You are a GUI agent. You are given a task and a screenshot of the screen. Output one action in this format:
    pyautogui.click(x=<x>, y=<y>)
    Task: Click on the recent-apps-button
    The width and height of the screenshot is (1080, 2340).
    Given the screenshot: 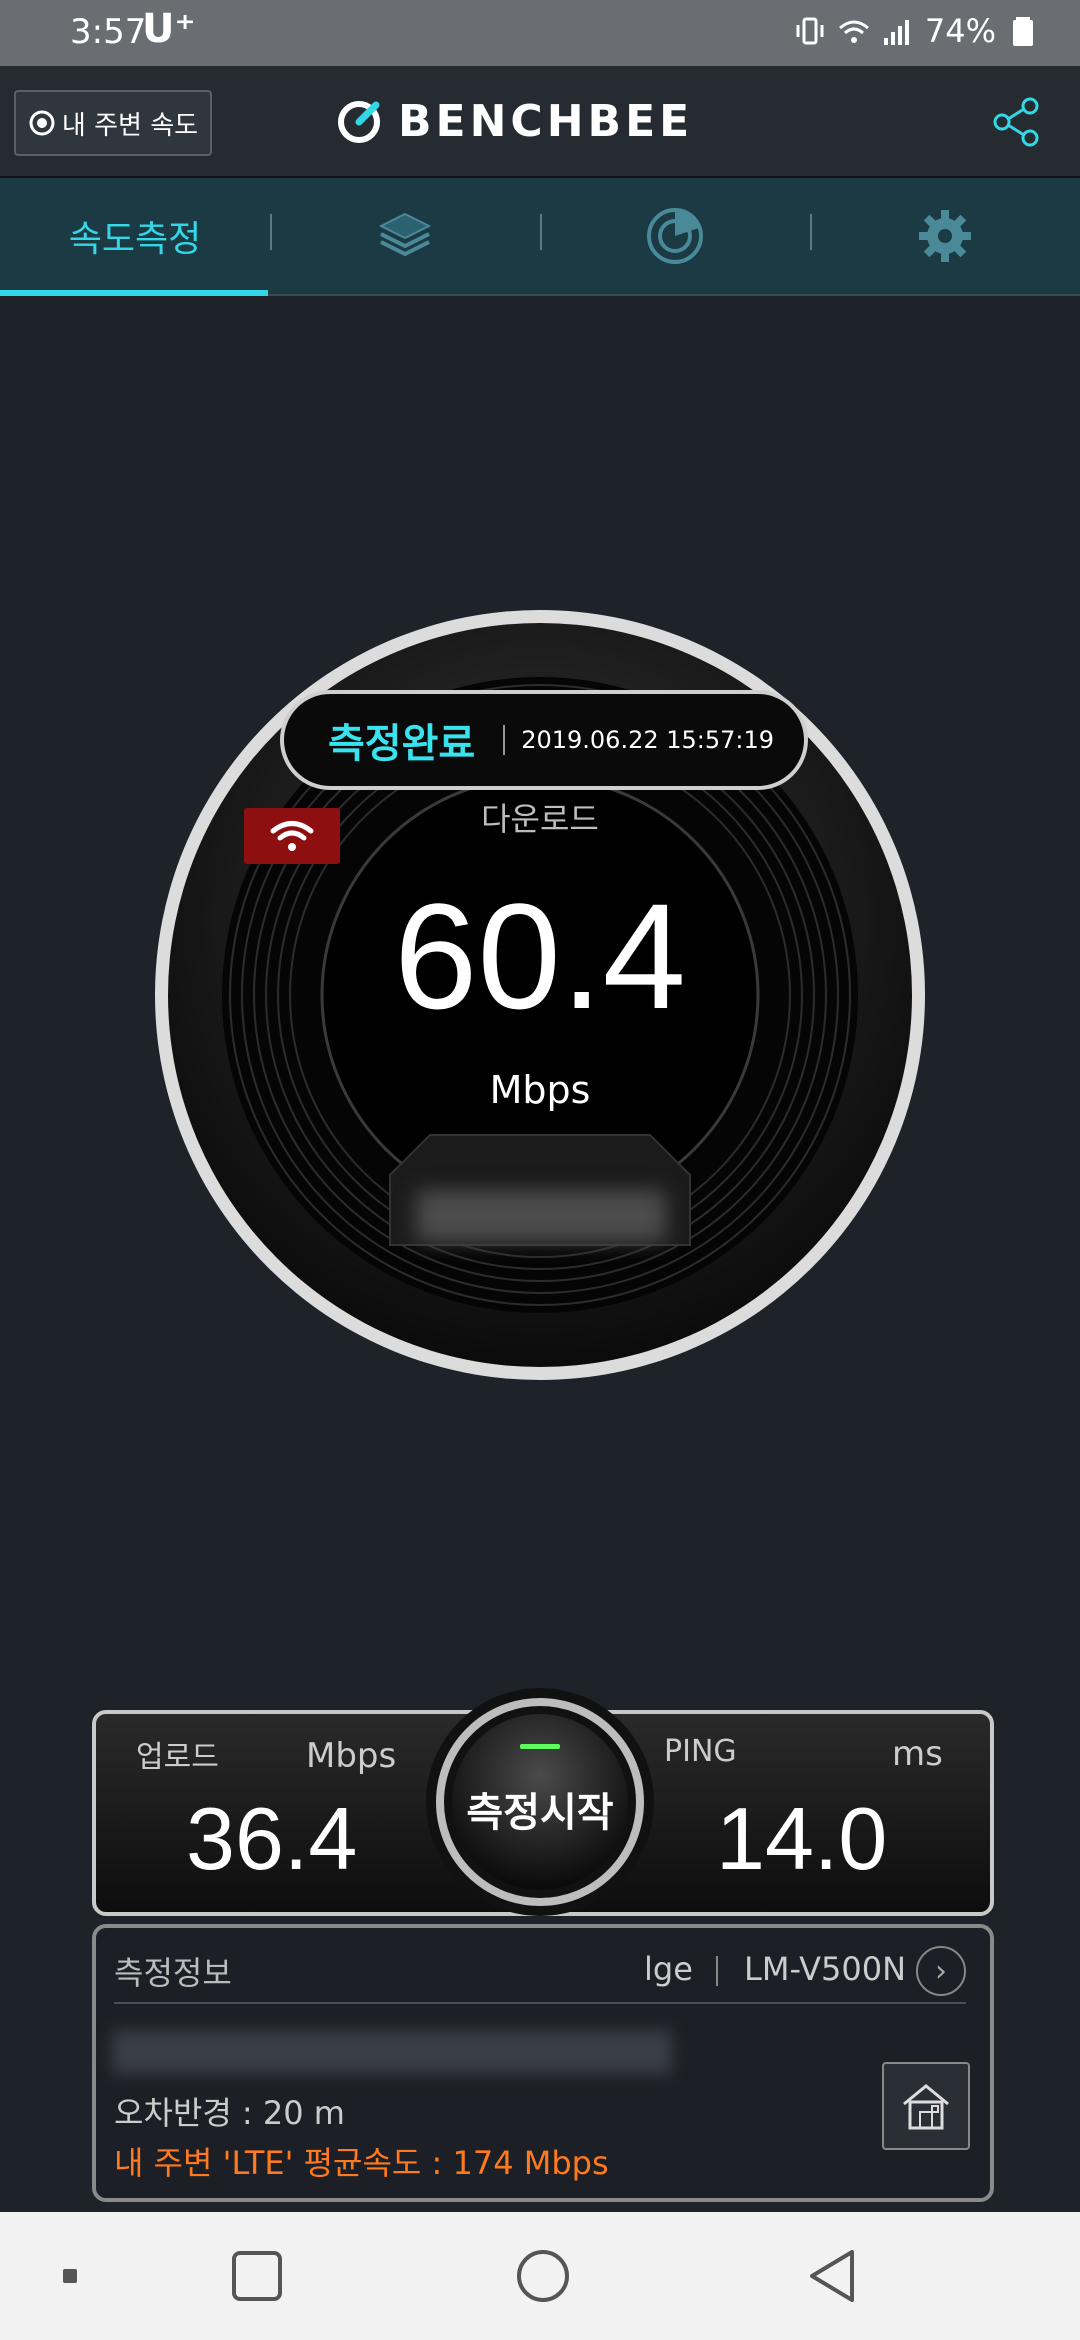 What is the action you would take?
    pyautogui.click(x=257, y=2276)
    